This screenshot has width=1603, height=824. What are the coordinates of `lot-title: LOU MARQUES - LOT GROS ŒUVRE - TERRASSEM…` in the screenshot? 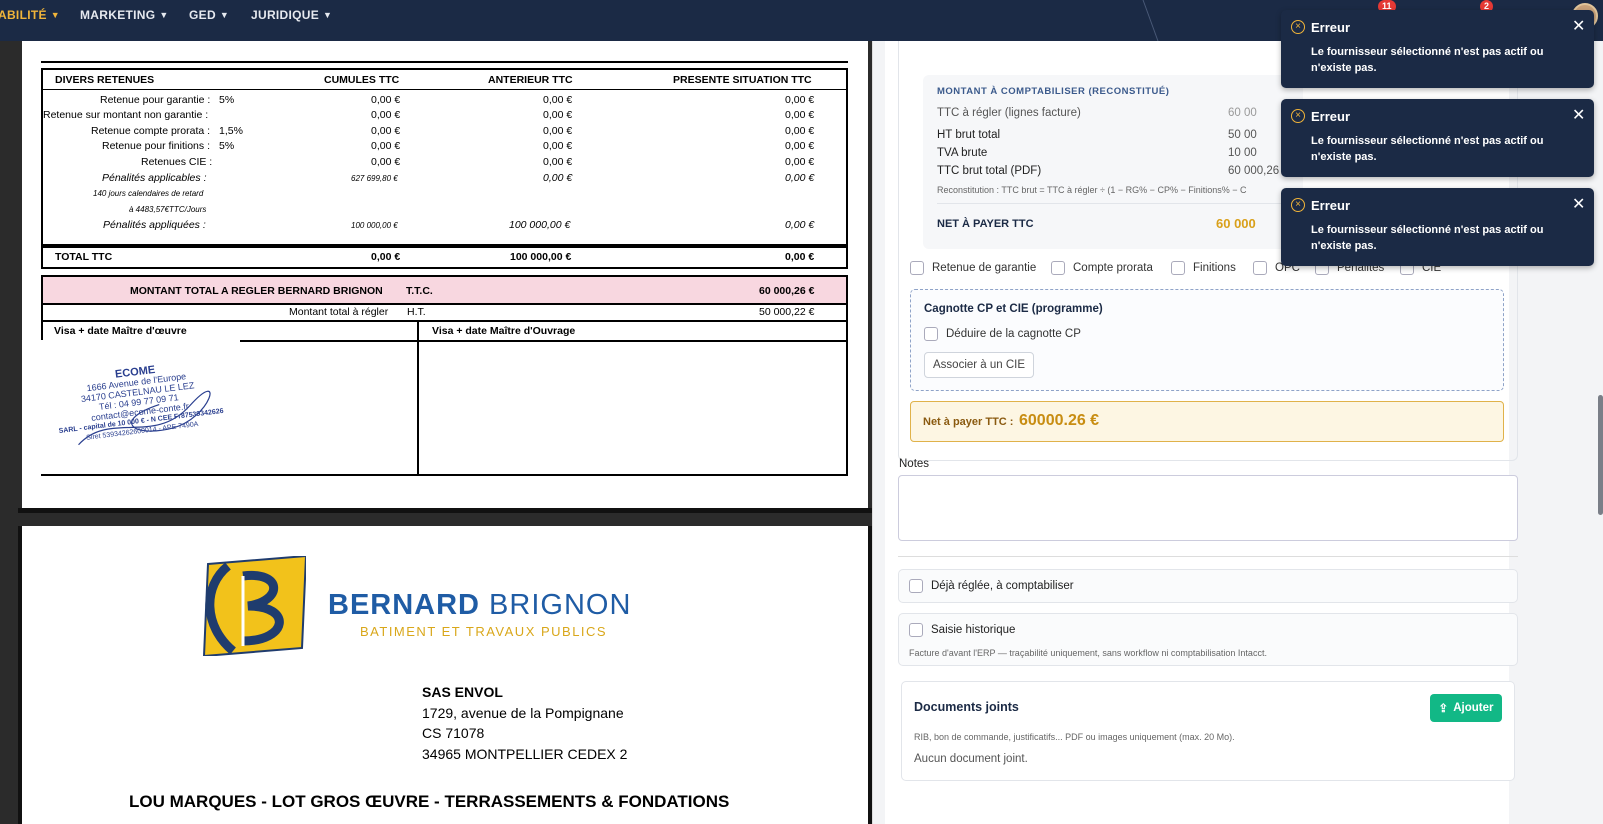 It's located at (429, 801).